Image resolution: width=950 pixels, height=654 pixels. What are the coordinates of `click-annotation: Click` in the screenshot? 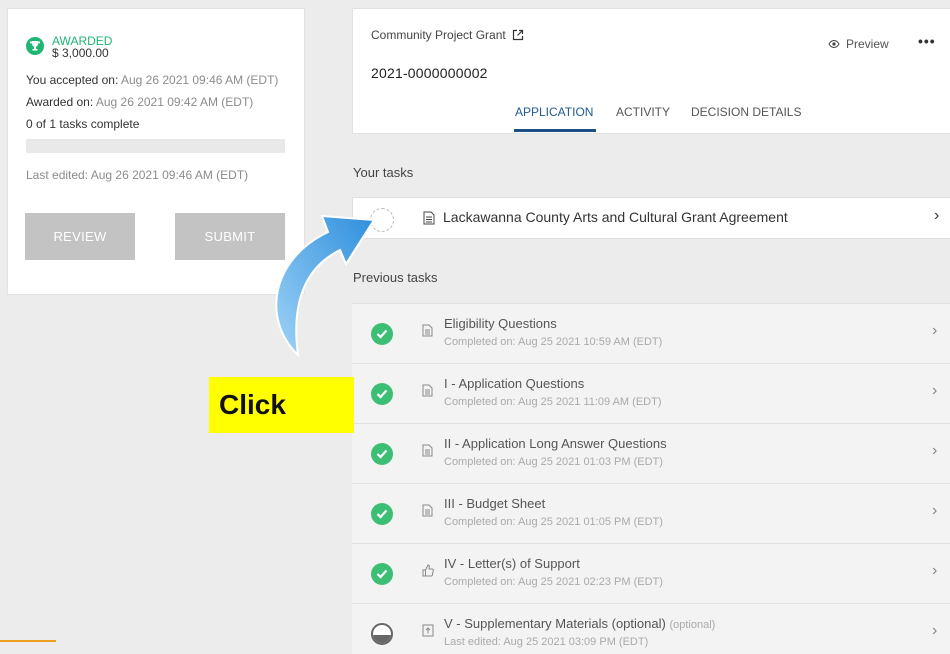 It's located at (281, 405).